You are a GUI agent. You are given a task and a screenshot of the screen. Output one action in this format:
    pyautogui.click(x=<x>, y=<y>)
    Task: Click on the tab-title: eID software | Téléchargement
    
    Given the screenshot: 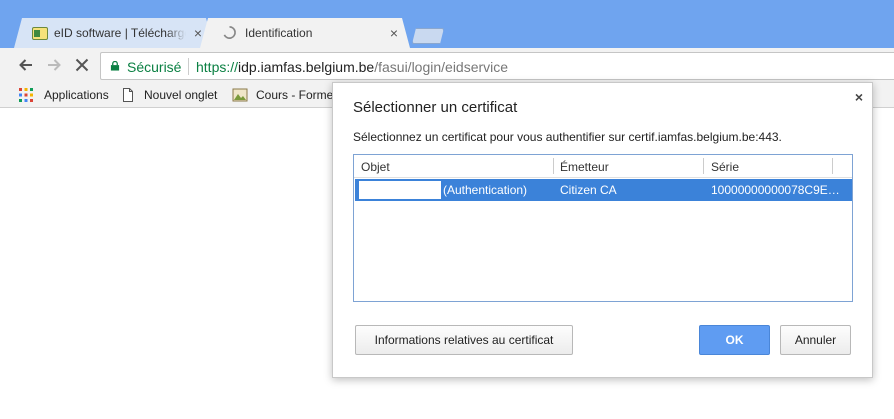 What is the action you would take?
    pyautogui.click(x=120, y=33)
    